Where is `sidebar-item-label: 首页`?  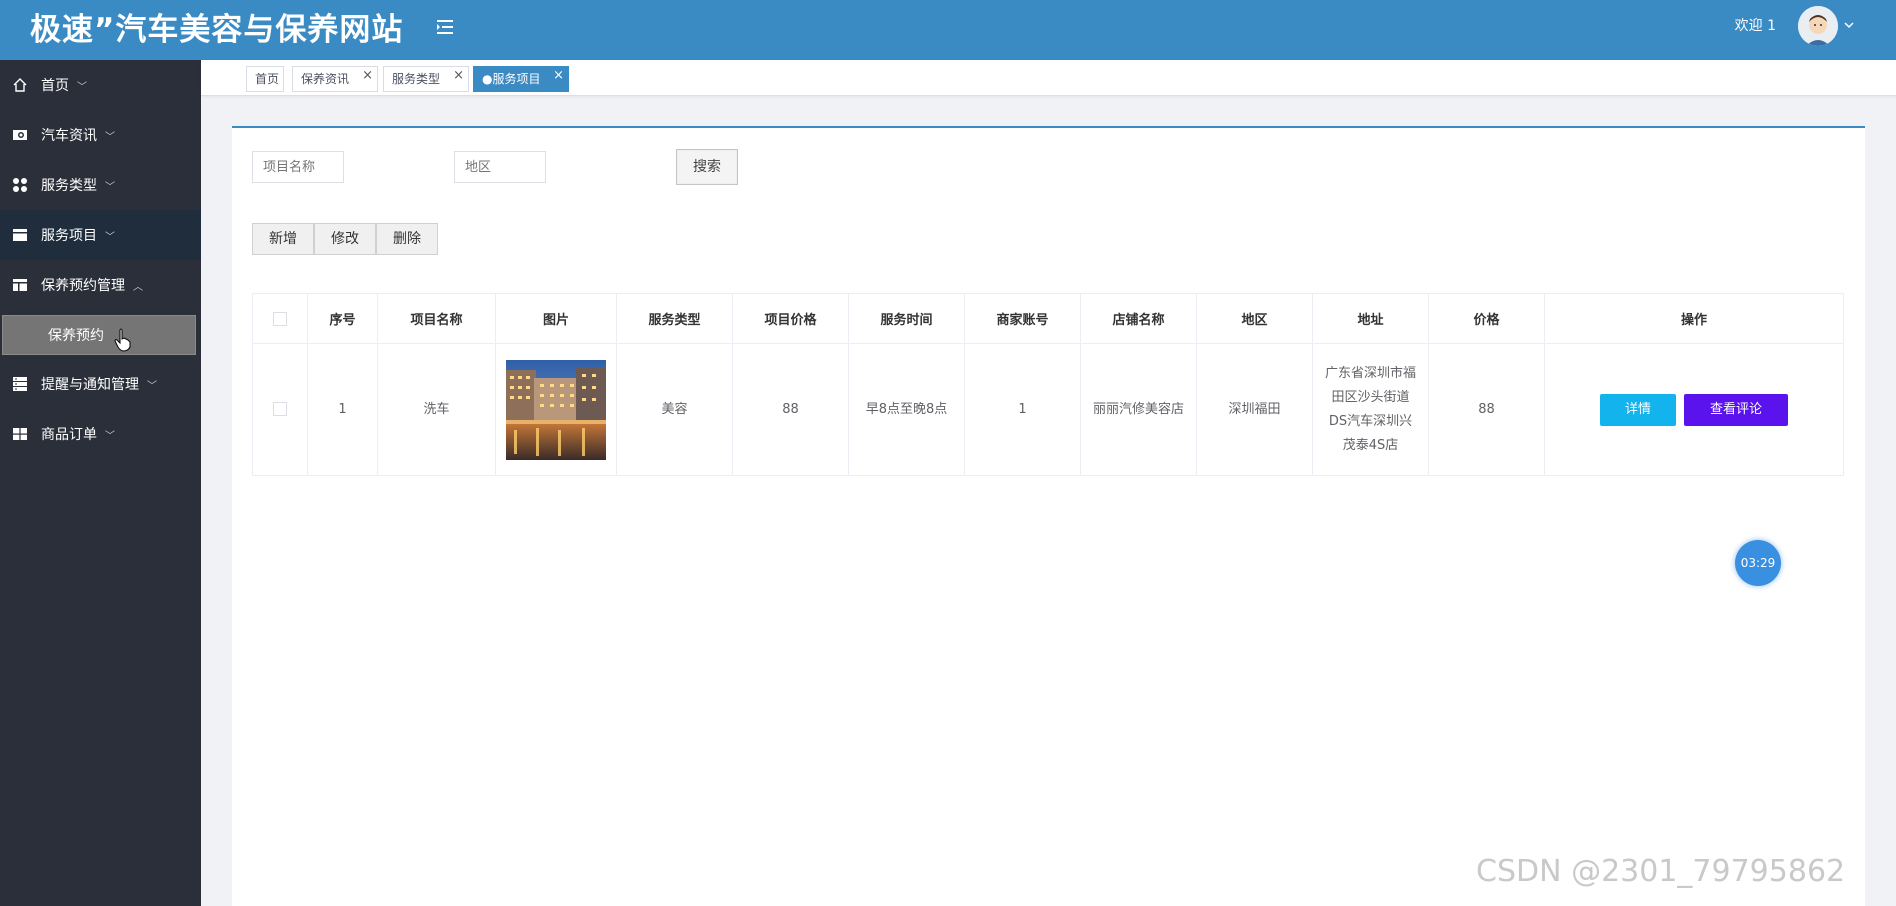
sidebar-item-label: 首页 is located at coordinates (55, 86).